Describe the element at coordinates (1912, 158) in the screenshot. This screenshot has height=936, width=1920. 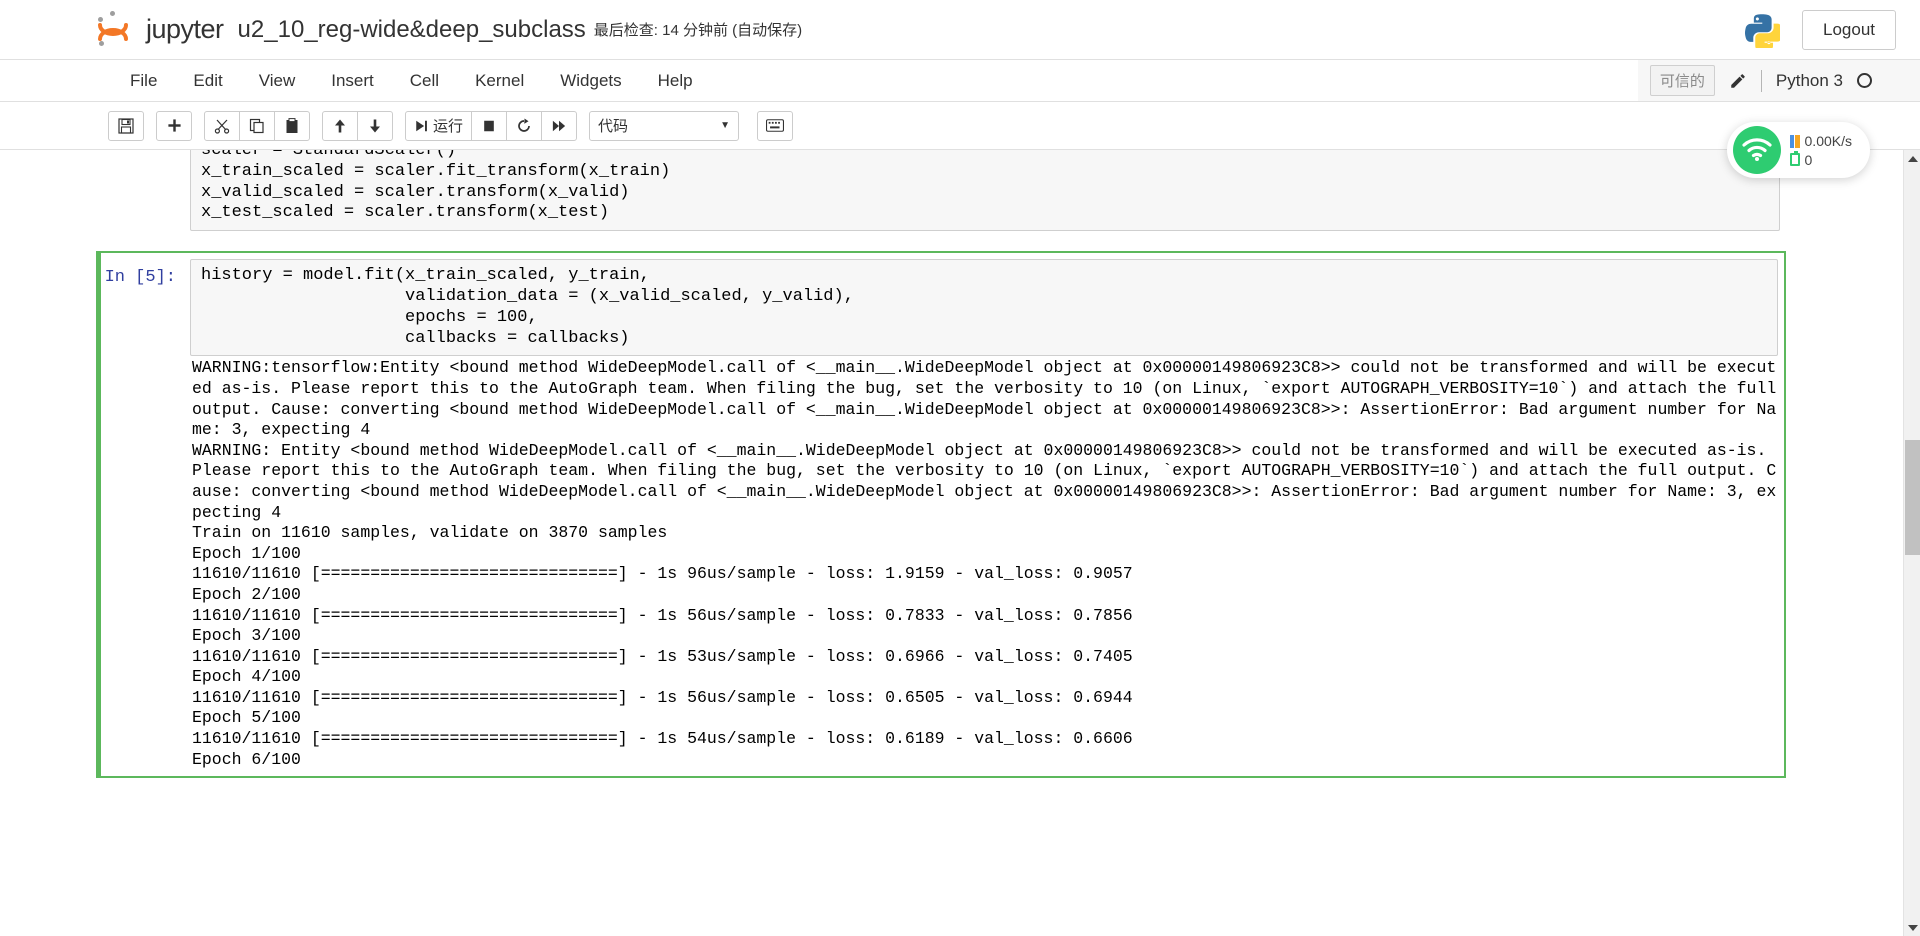
I see `scroll-up-arrow-icon` at that location.